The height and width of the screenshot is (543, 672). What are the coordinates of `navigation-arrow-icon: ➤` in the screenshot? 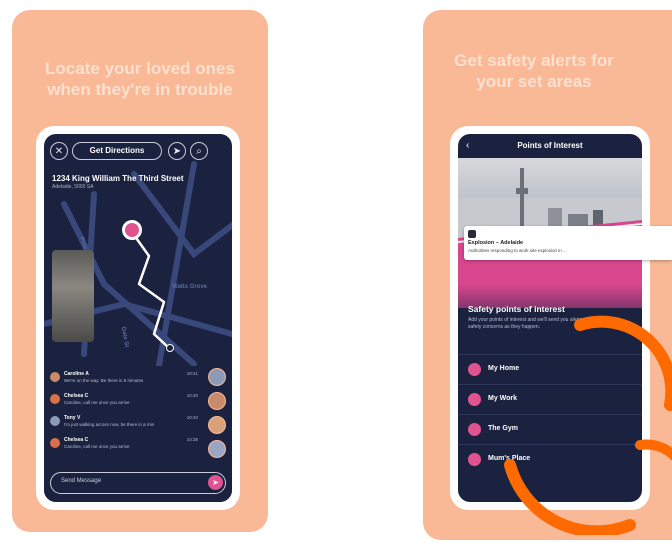 It's located at (177, 151).